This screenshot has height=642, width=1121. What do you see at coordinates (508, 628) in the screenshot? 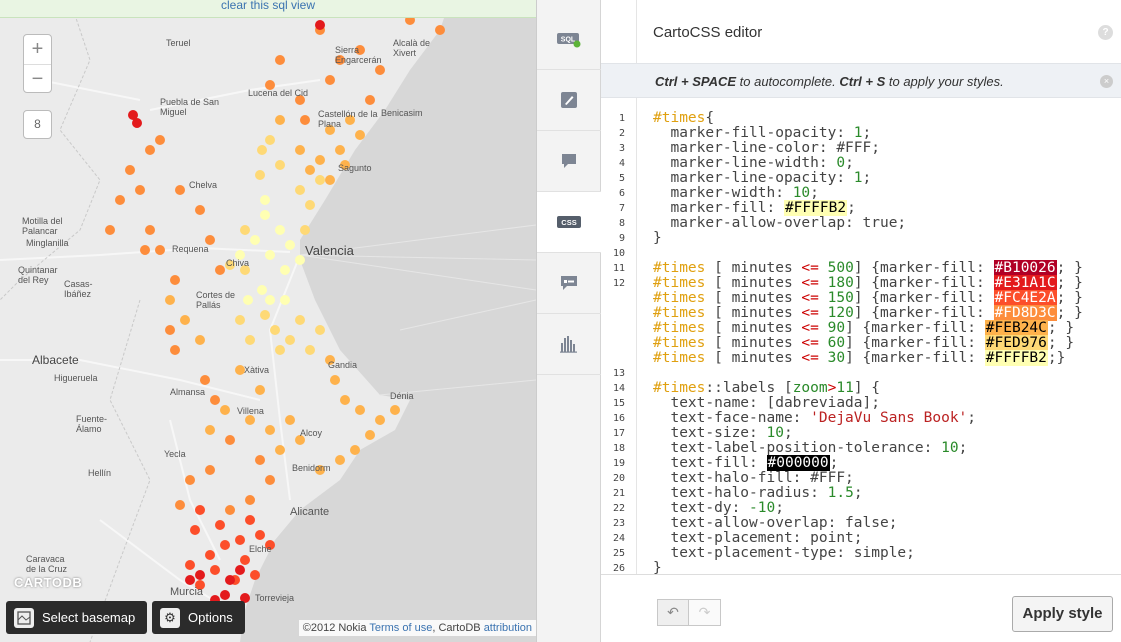
I see `attribution-link: attribution` at bounding box center [508, 628].